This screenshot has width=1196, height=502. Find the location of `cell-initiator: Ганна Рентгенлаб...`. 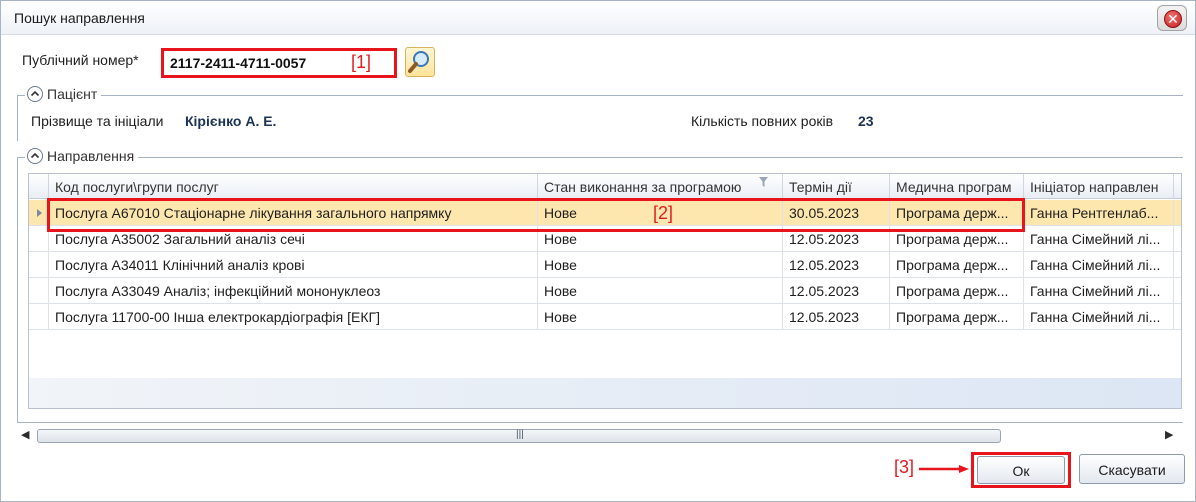

cell-initiator: Ганна Рентгенлаб... is located at coordinates (1099, 213).